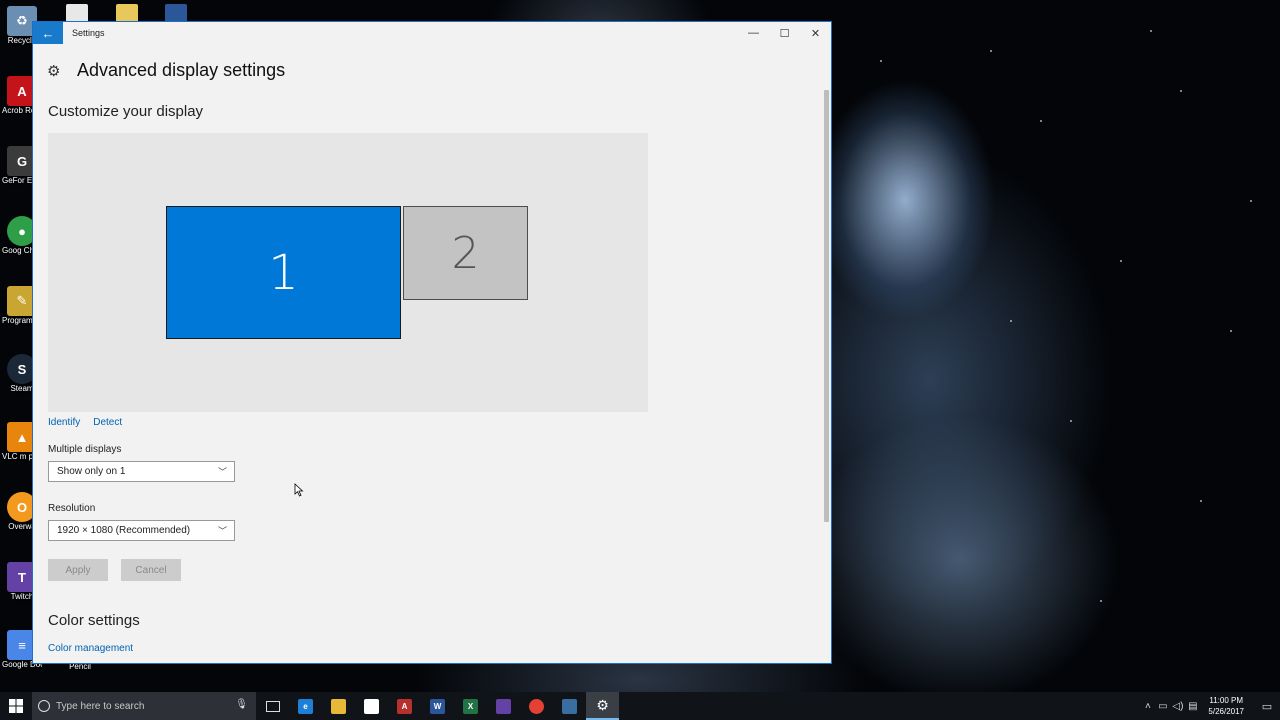 The width and height of the screenshot is (1280, 720). I want to click on network-icon: ▭, so click(1162, 706).